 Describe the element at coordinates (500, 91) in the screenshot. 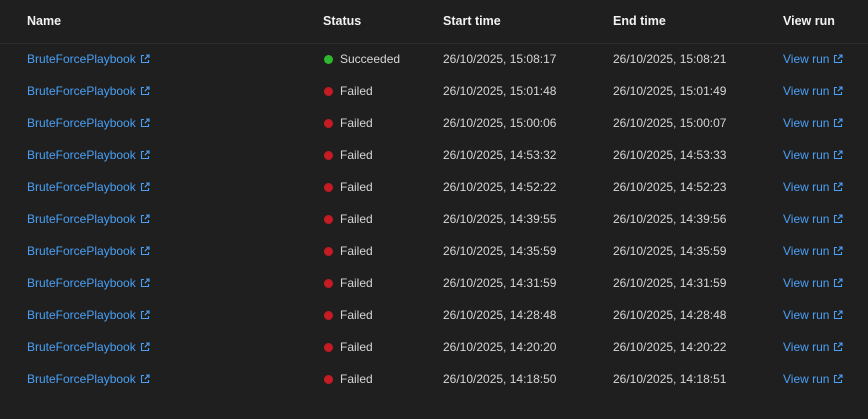

I see `start-time: 26/10/2025, 15:01:48` at that location.